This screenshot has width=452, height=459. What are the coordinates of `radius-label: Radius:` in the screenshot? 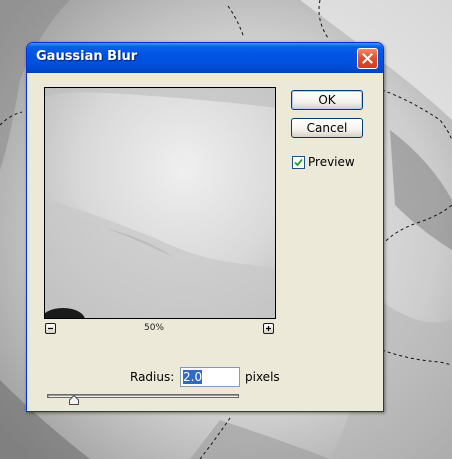 It's located at (152, 377).